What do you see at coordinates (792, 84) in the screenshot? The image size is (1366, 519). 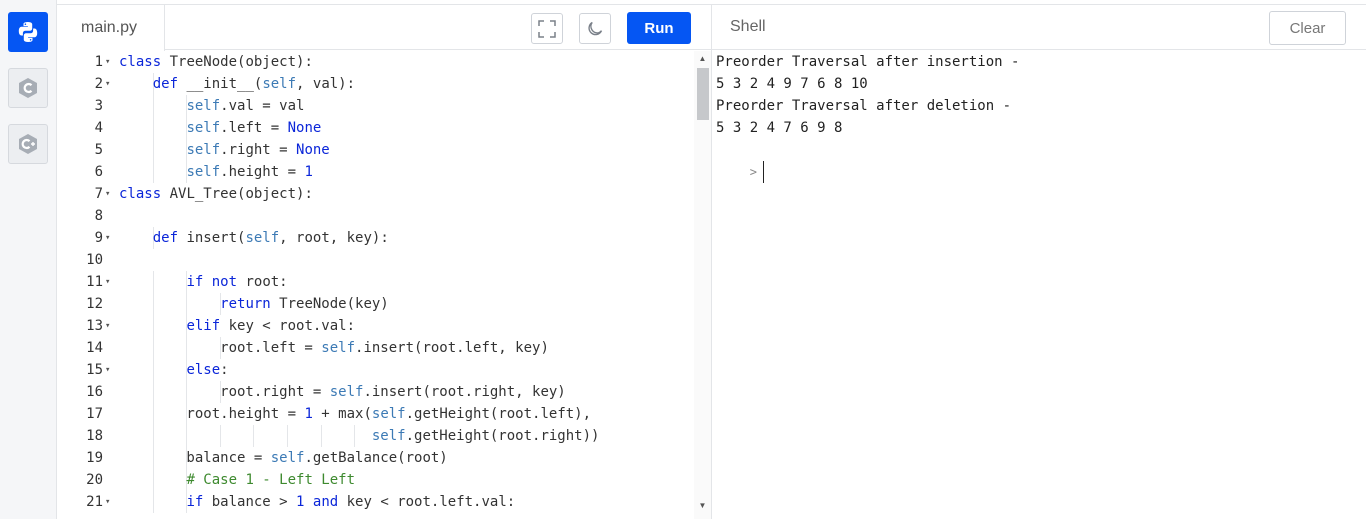 I see `shell-output-line: 5 3 2 4 9 7 6 8 10` at bounding box center [792, 84].